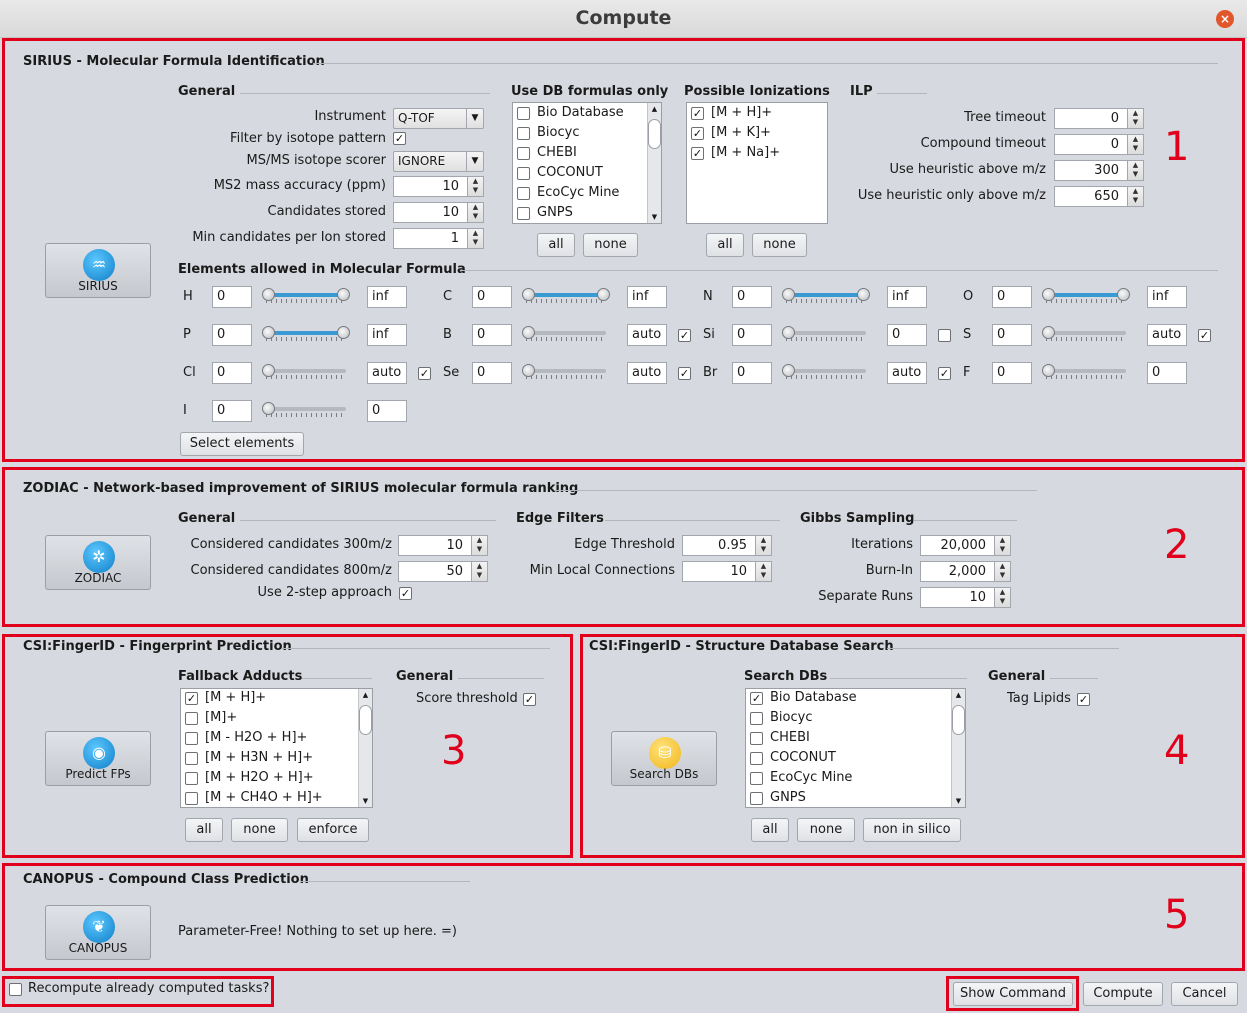 The image size is (1247, 1013). I want to click on element-max-field: auto, so click(387, 373).